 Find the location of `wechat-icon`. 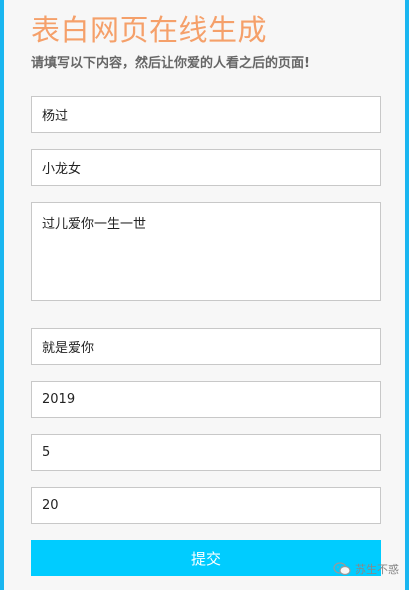

wechat-icon is located at coordinates (342, 569).